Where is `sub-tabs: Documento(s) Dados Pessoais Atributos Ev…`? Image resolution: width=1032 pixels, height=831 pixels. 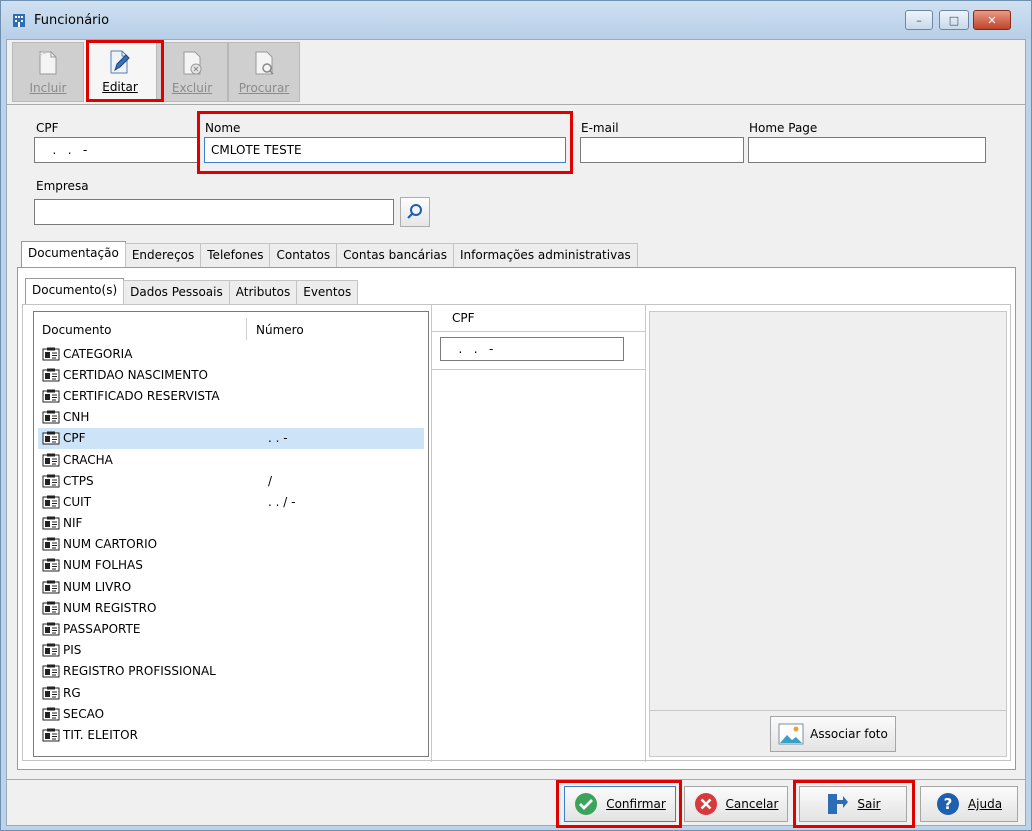 sub-tabs: Documento(s) Dados Pessoais Atributos Ev… is located at coordinates (192, 291).